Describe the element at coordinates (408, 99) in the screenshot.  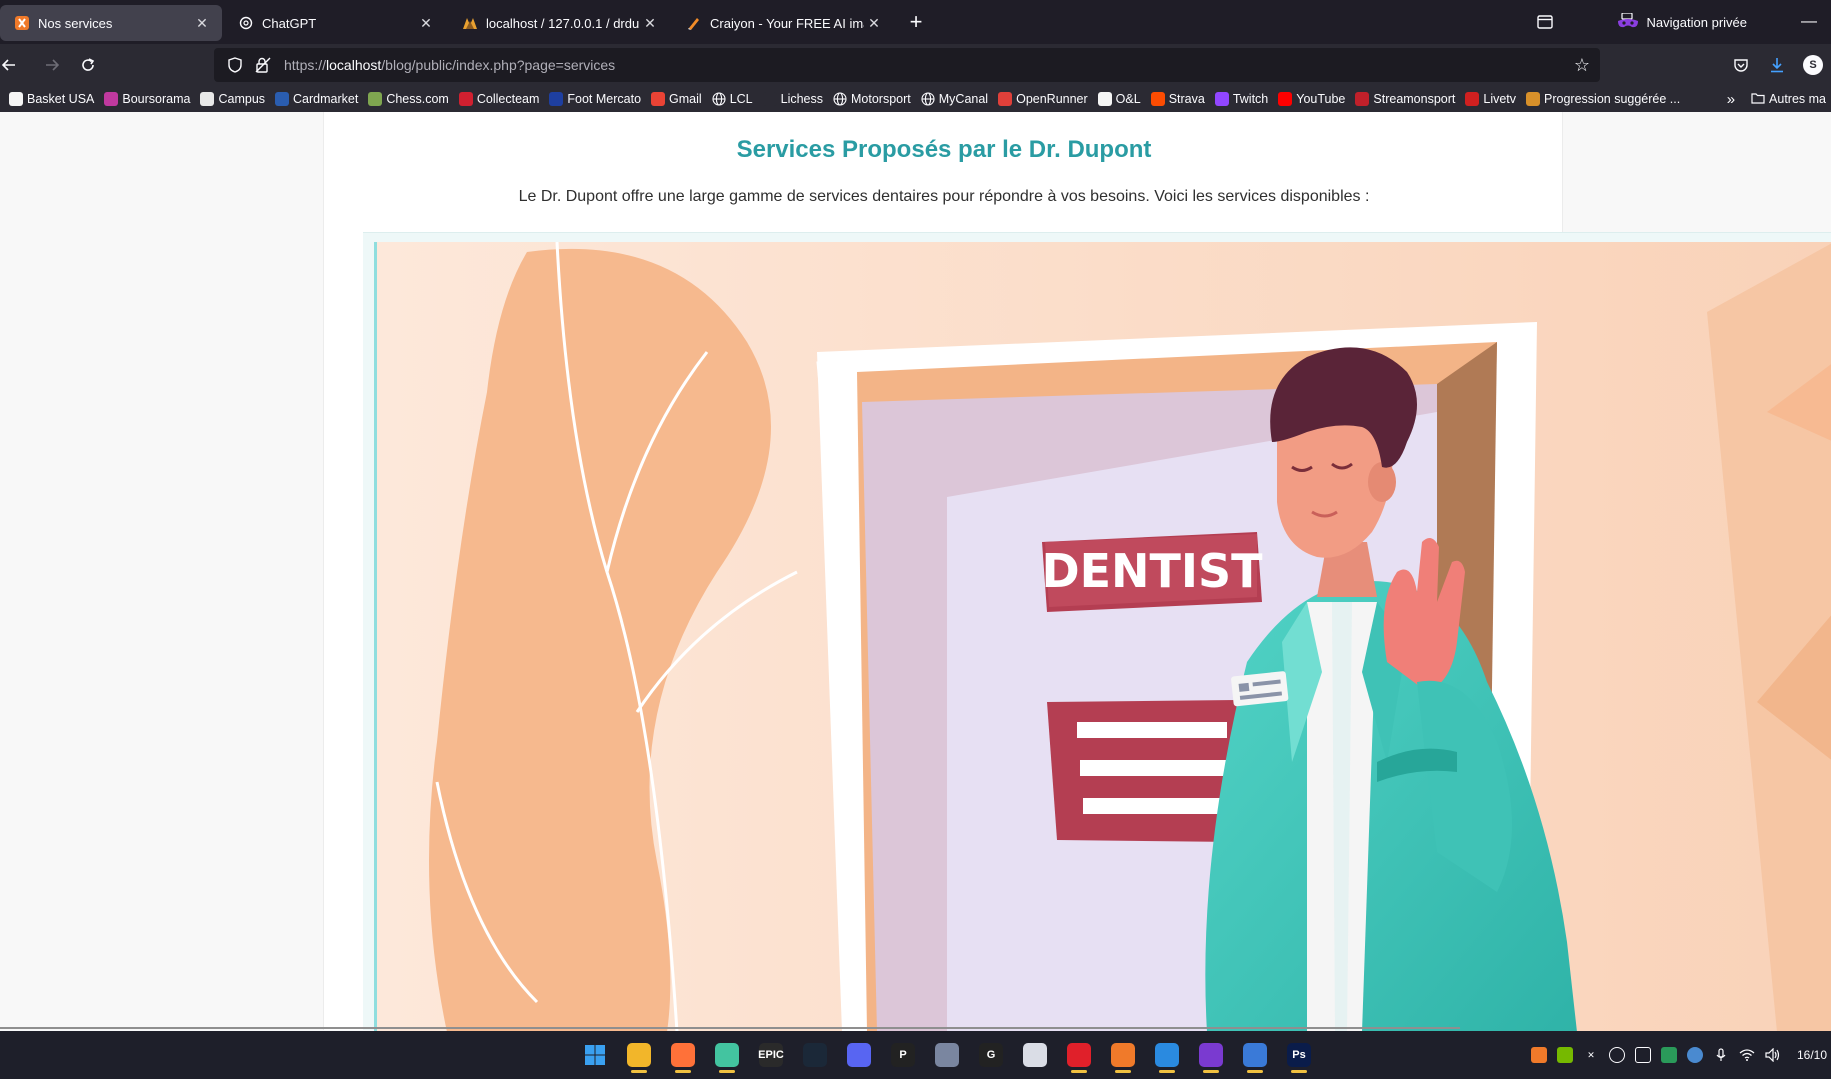
I see `bookmark-item: Chess.com` at that location.